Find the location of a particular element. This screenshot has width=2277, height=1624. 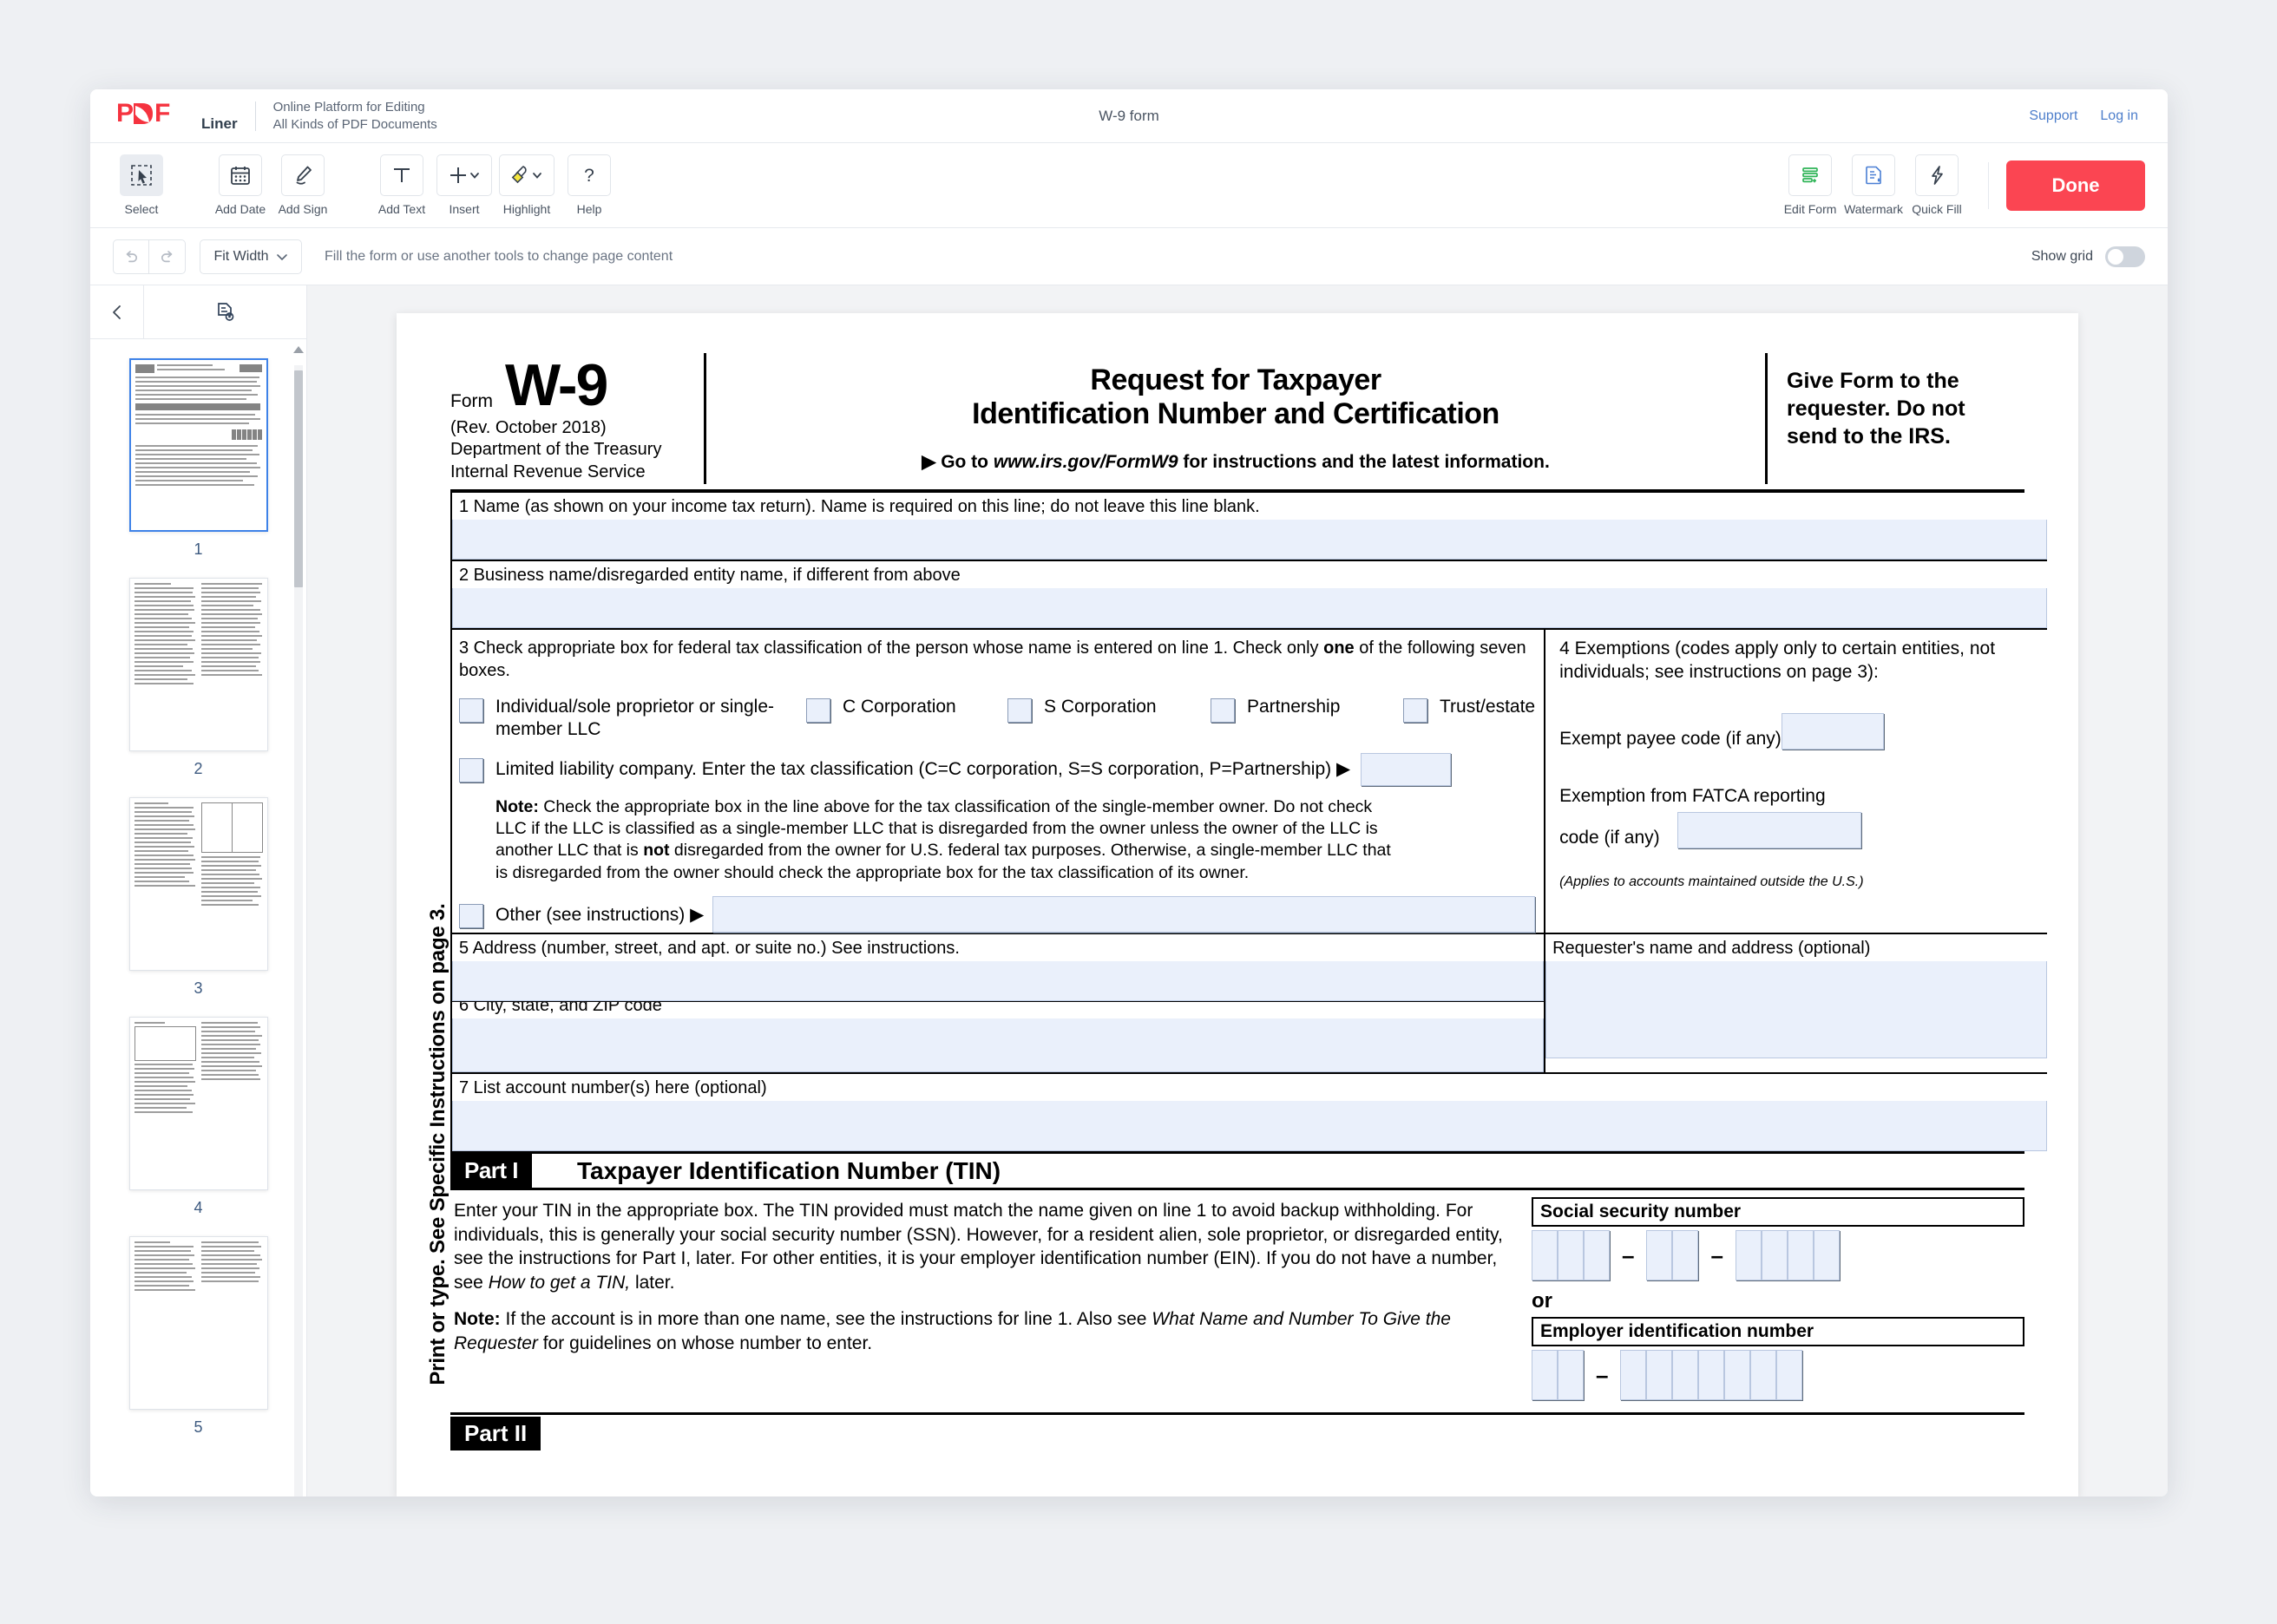

tool-add-sign: Add Sign is located at coordinates (302, 185).